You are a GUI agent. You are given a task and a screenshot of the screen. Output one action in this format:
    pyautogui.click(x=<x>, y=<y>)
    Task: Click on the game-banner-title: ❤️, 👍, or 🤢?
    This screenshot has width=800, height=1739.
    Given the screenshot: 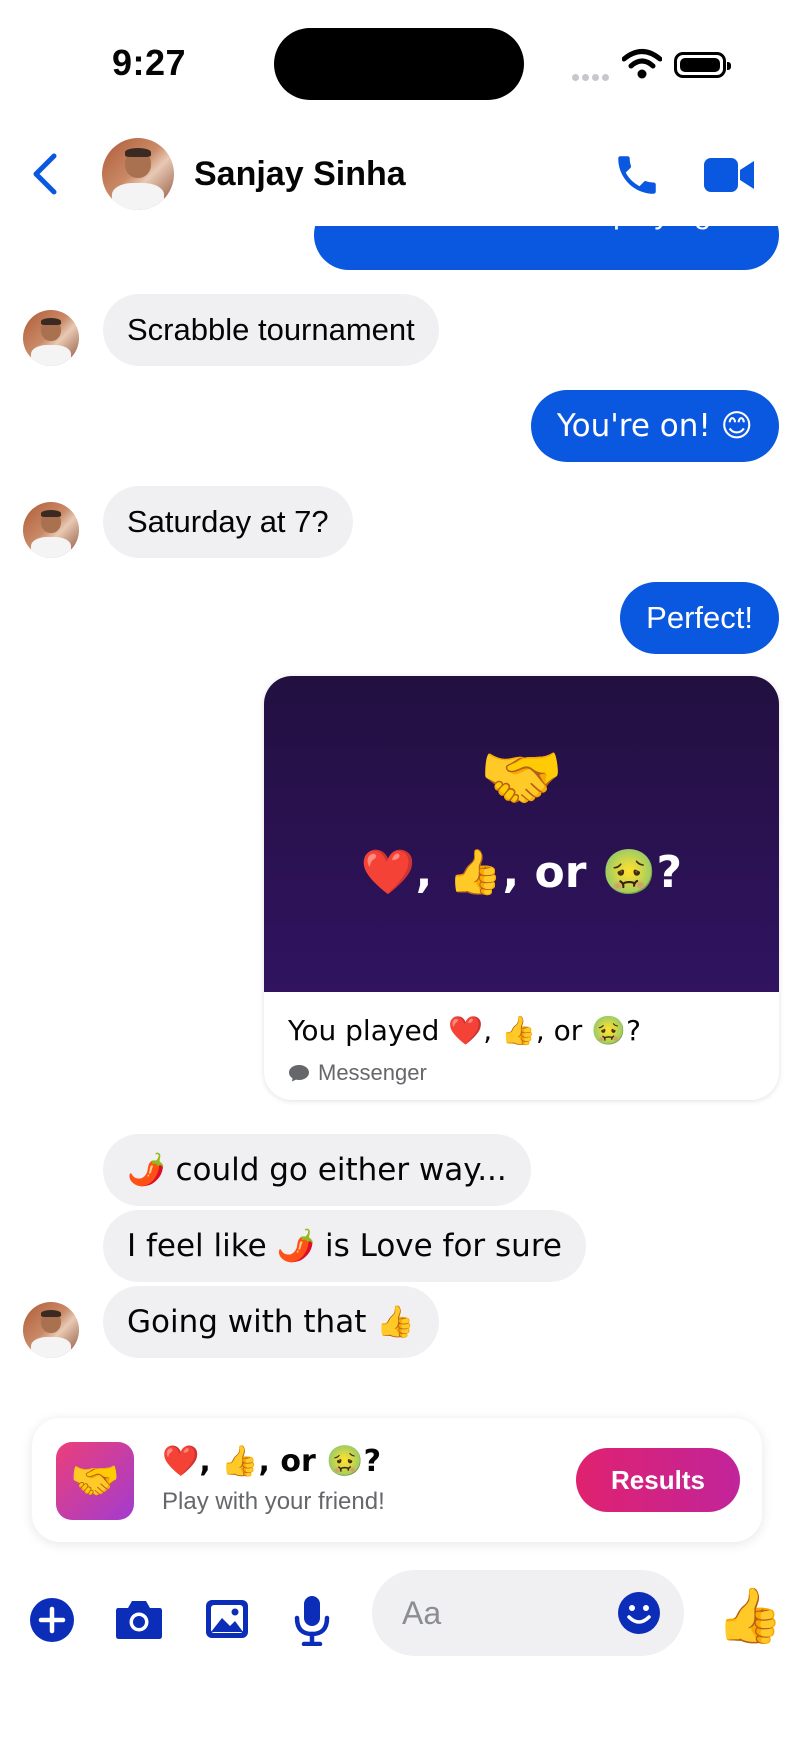 What is the action you would take?
    pyautogui.click(x=271, y=1461)
    